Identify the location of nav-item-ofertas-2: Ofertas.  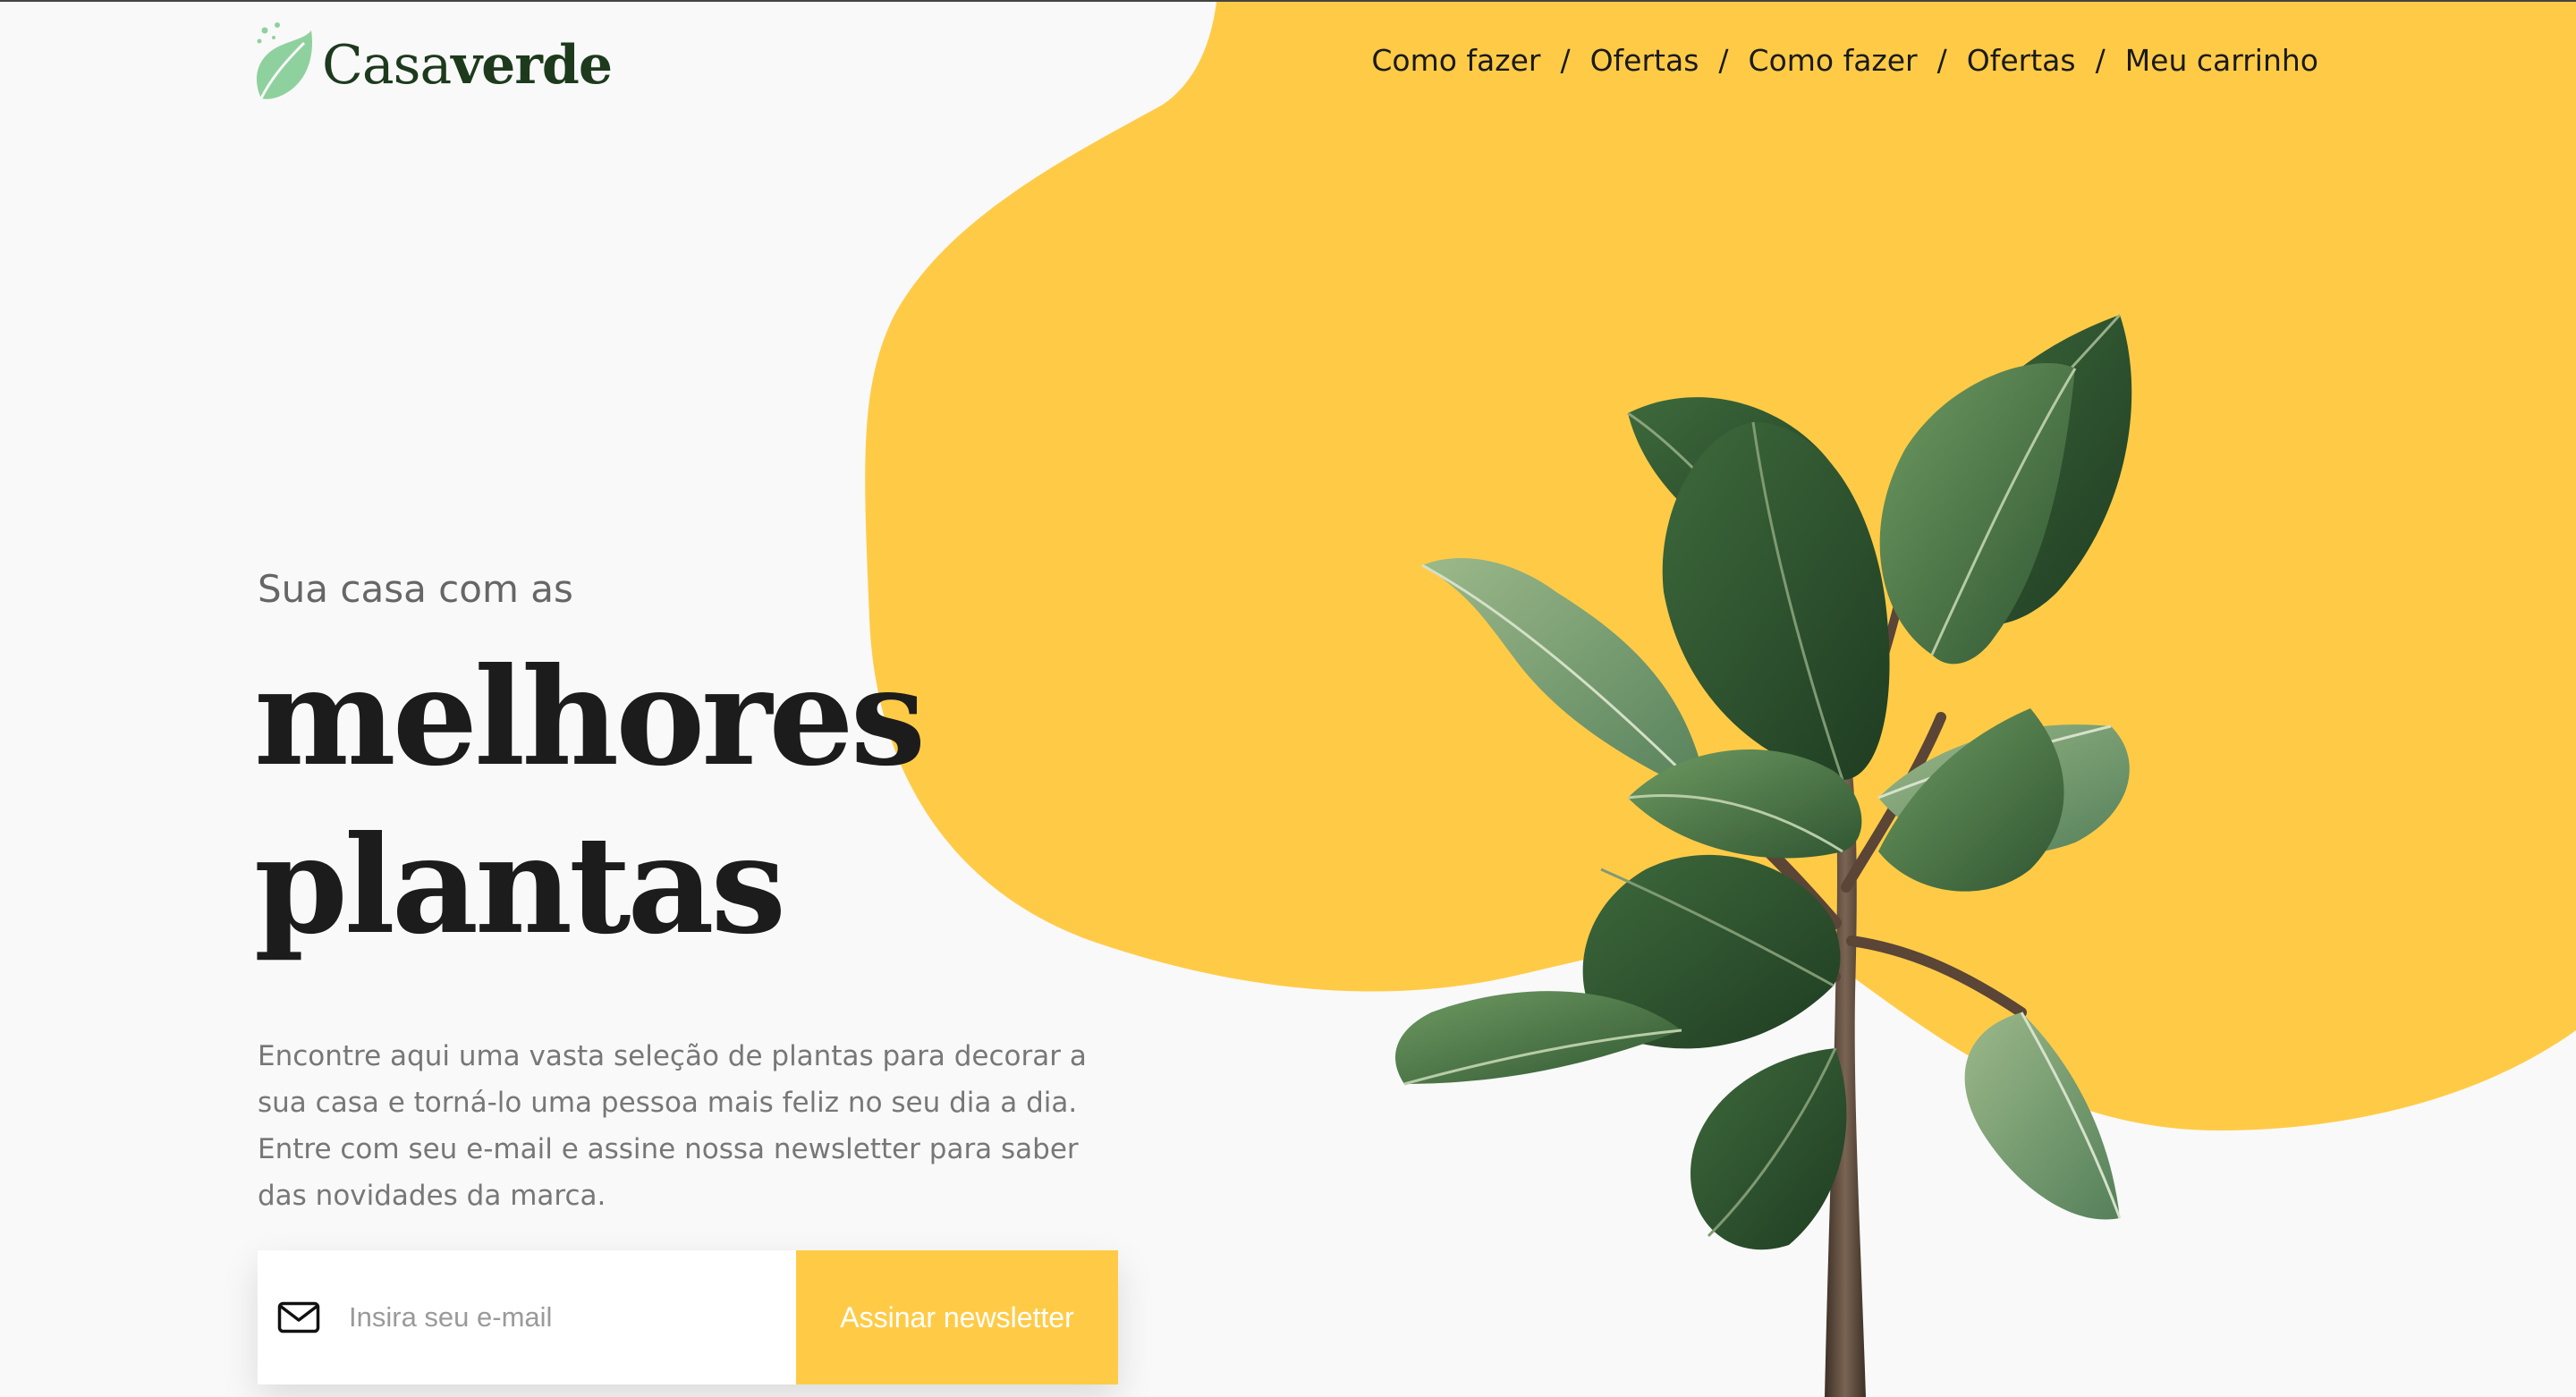
(2021, 60).